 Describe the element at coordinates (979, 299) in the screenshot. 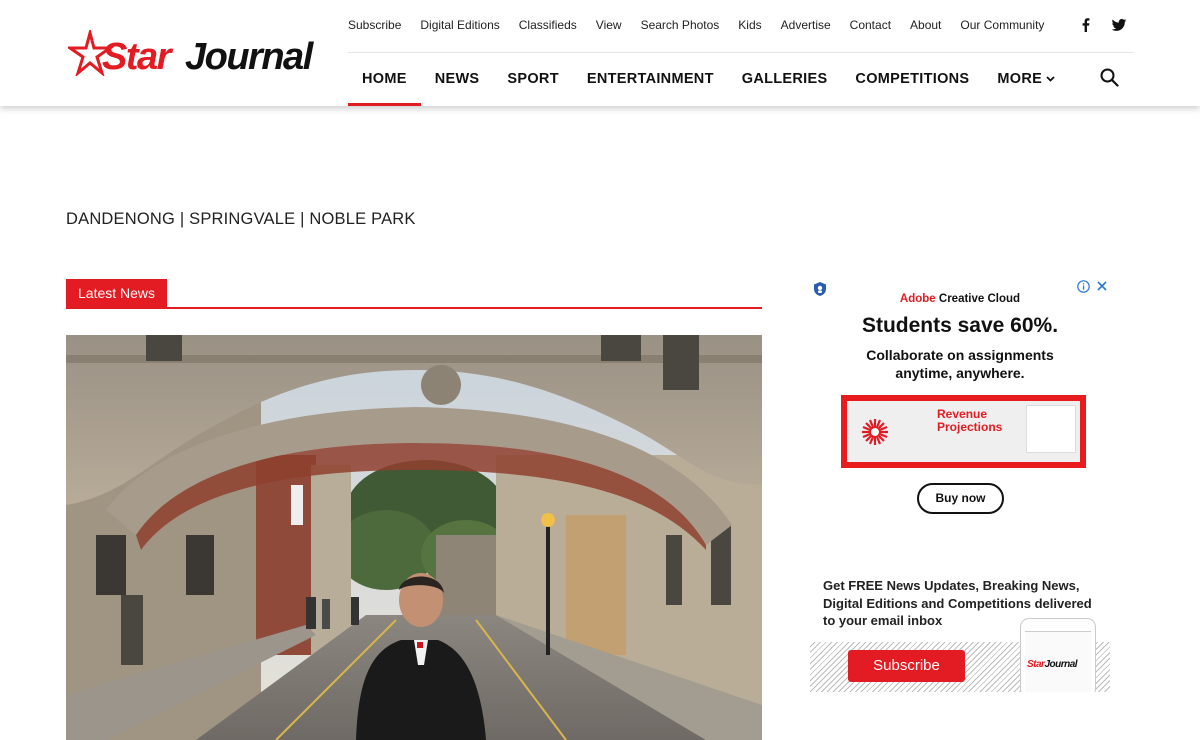

I see `ad-brand-product: Creative Cloud` at that location.